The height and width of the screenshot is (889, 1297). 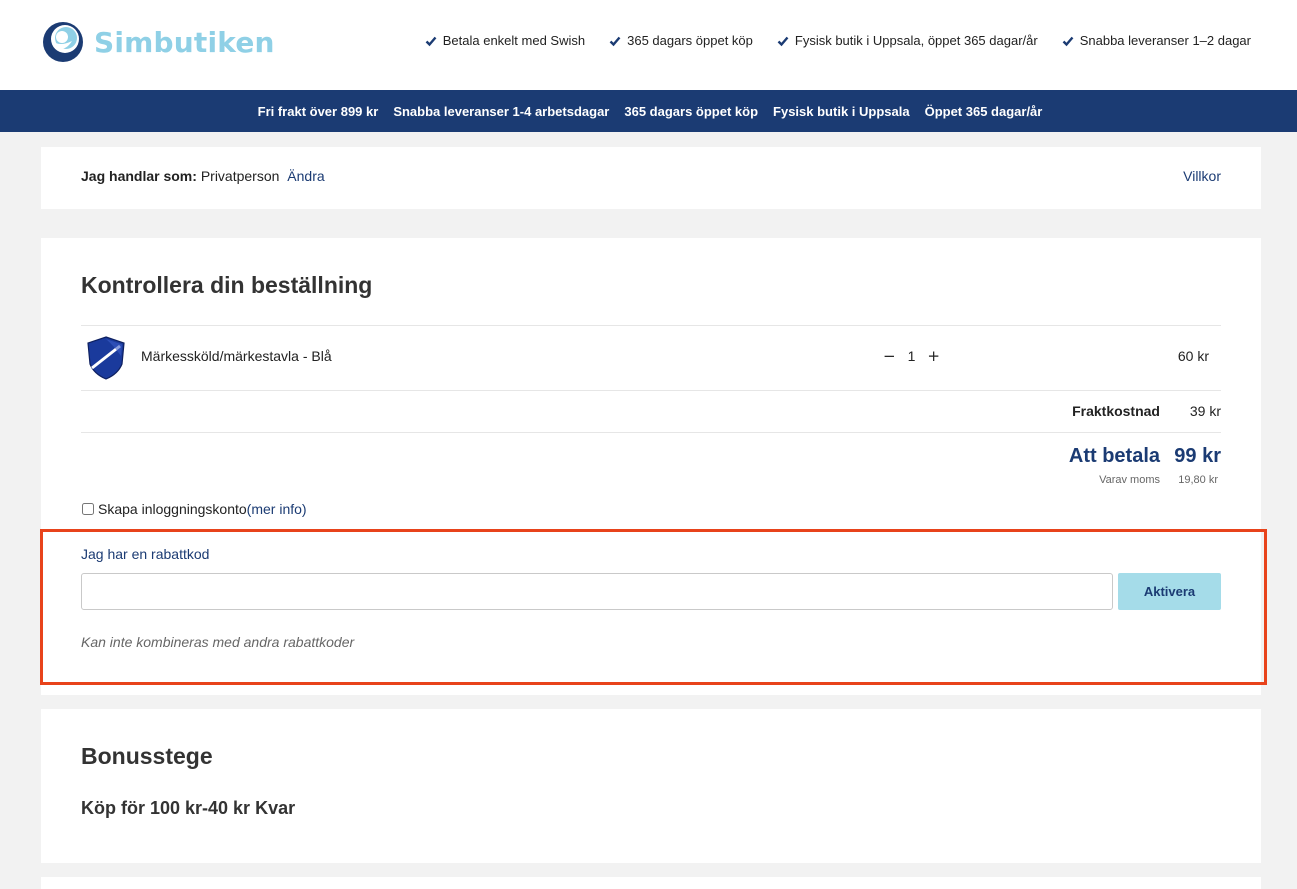 What do you see at coordinates (227, 285) in the screenshot?
I see `order-title: Kontrollera din beställning` at bounding box center [227, 285].